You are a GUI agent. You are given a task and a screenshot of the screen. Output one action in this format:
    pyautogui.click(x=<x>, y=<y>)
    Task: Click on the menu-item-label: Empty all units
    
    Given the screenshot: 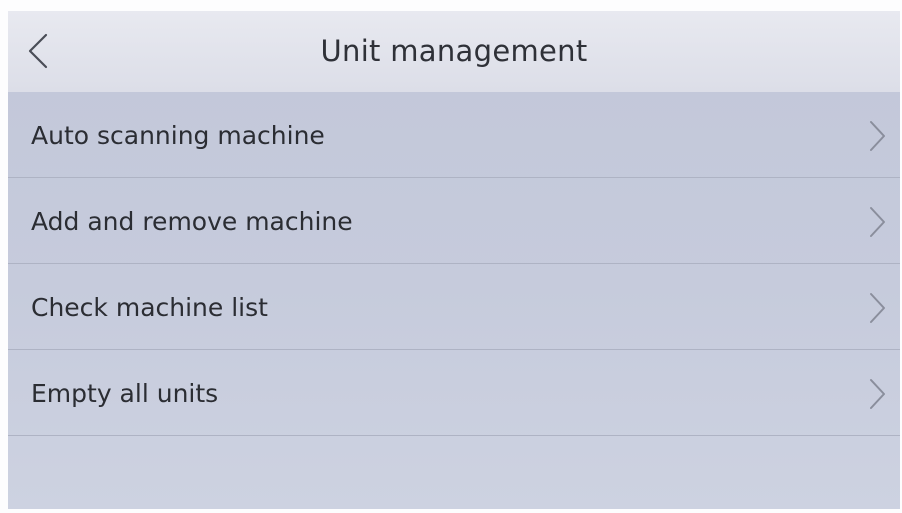 What is the action you would take?
    pyautogui.click(x=125, y=393)
    